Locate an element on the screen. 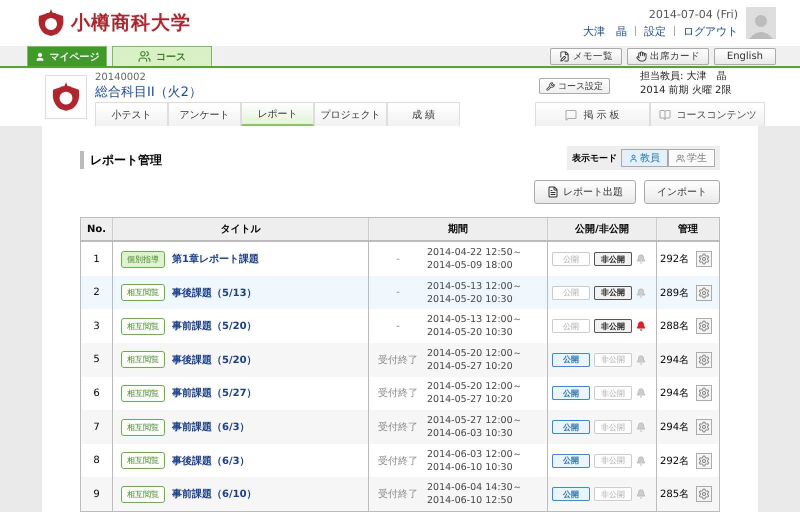 This screenshot has width=800, height=512. member-count: 288名 is located at coordinates (675, 327).